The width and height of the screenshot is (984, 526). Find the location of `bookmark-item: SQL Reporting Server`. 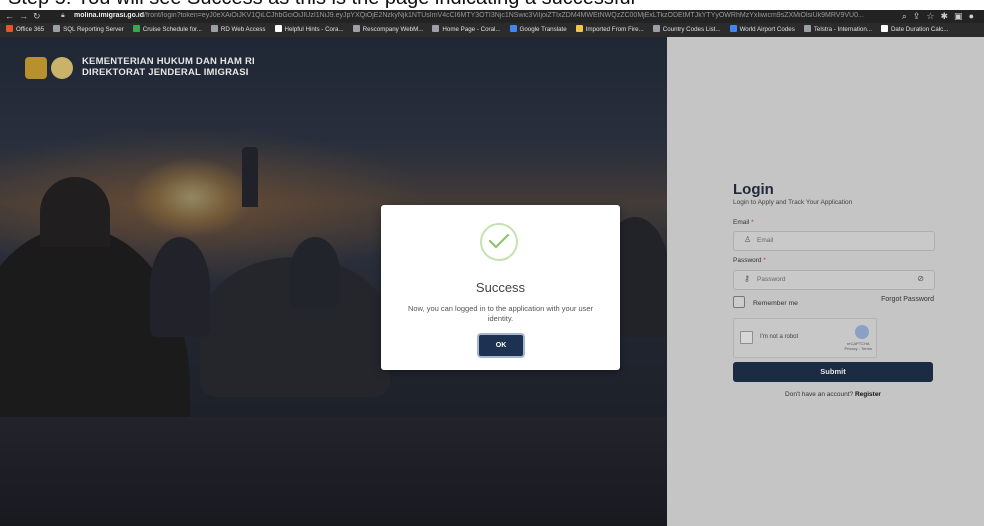

bookmark-item: SQL Reporting Server is located at coordinates (88, 30).